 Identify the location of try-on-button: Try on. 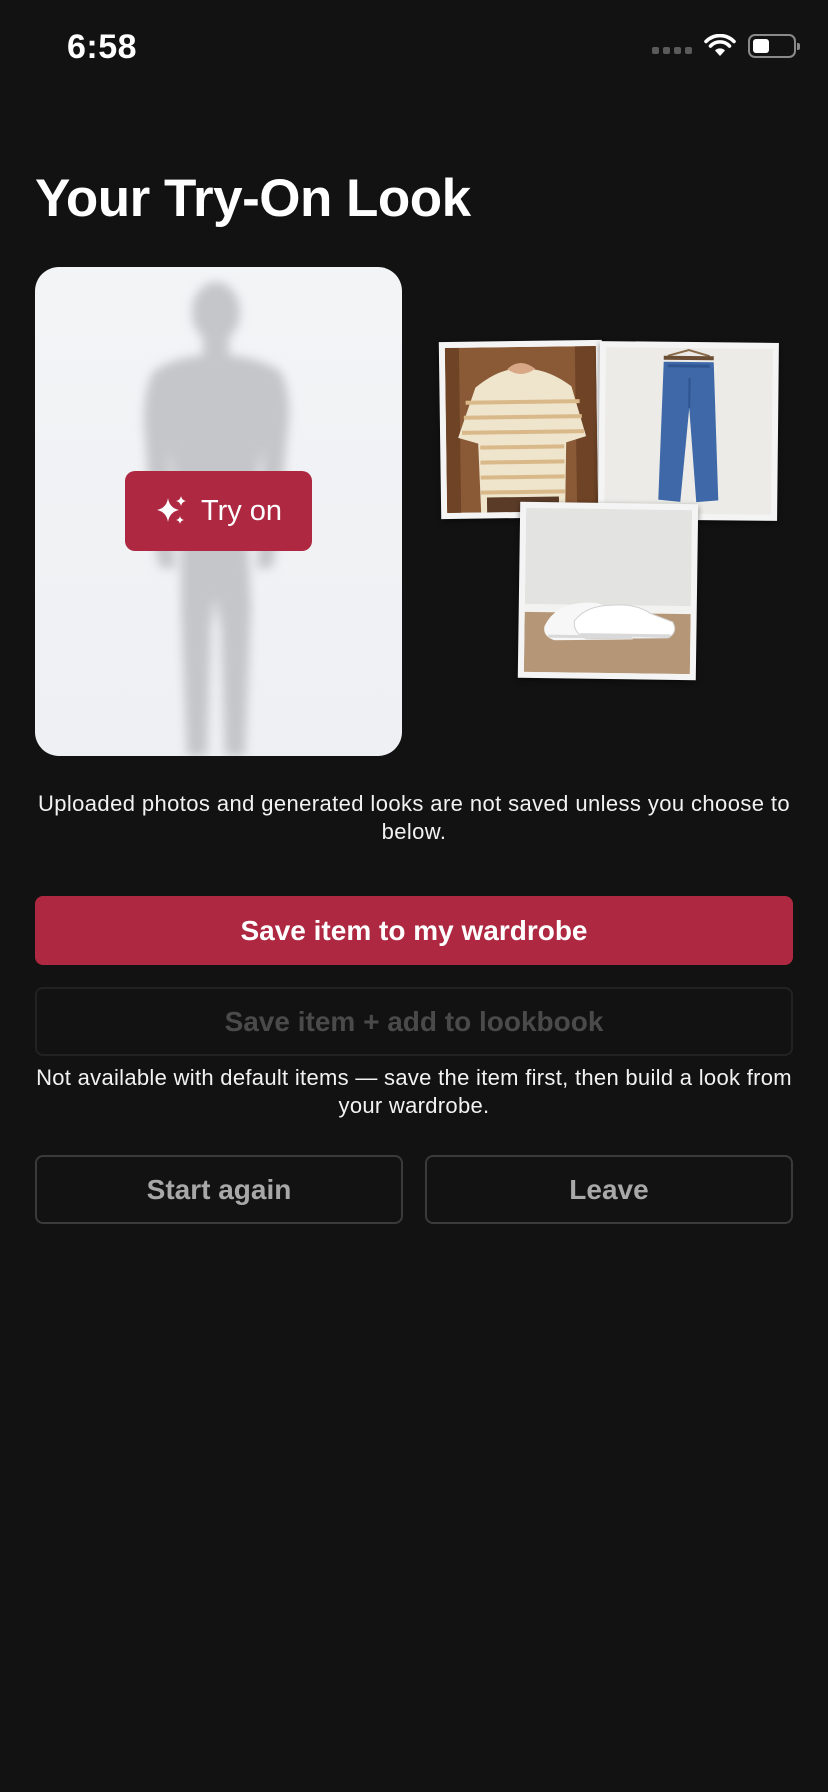
(218, 511).